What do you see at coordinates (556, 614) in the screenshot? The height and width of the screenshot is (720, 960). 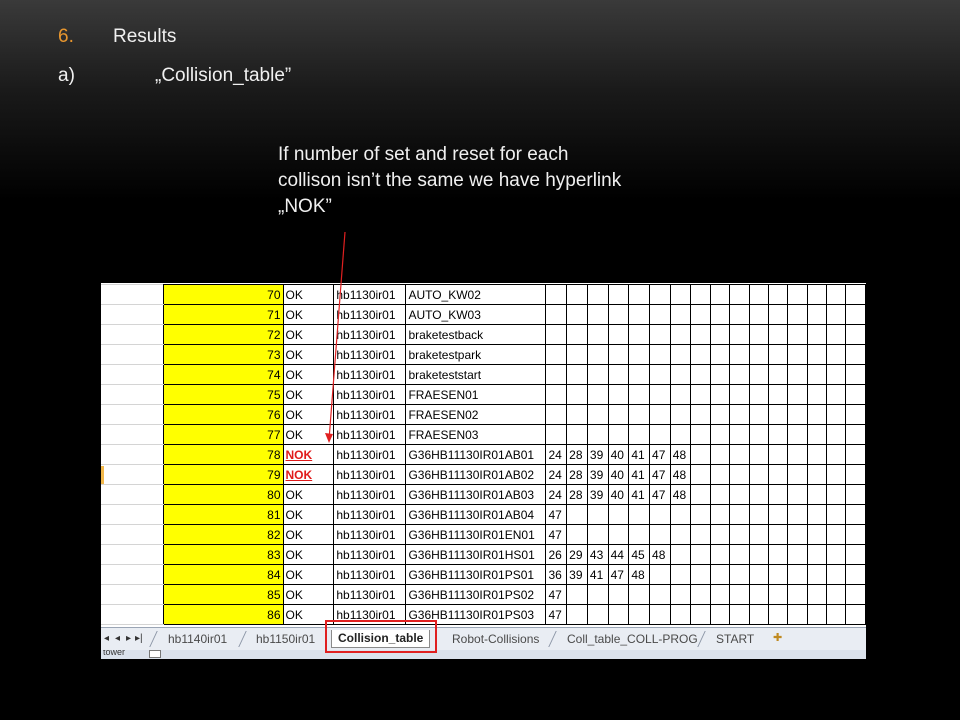 I see `value-cell: 47` at bounding box center [556, 614].